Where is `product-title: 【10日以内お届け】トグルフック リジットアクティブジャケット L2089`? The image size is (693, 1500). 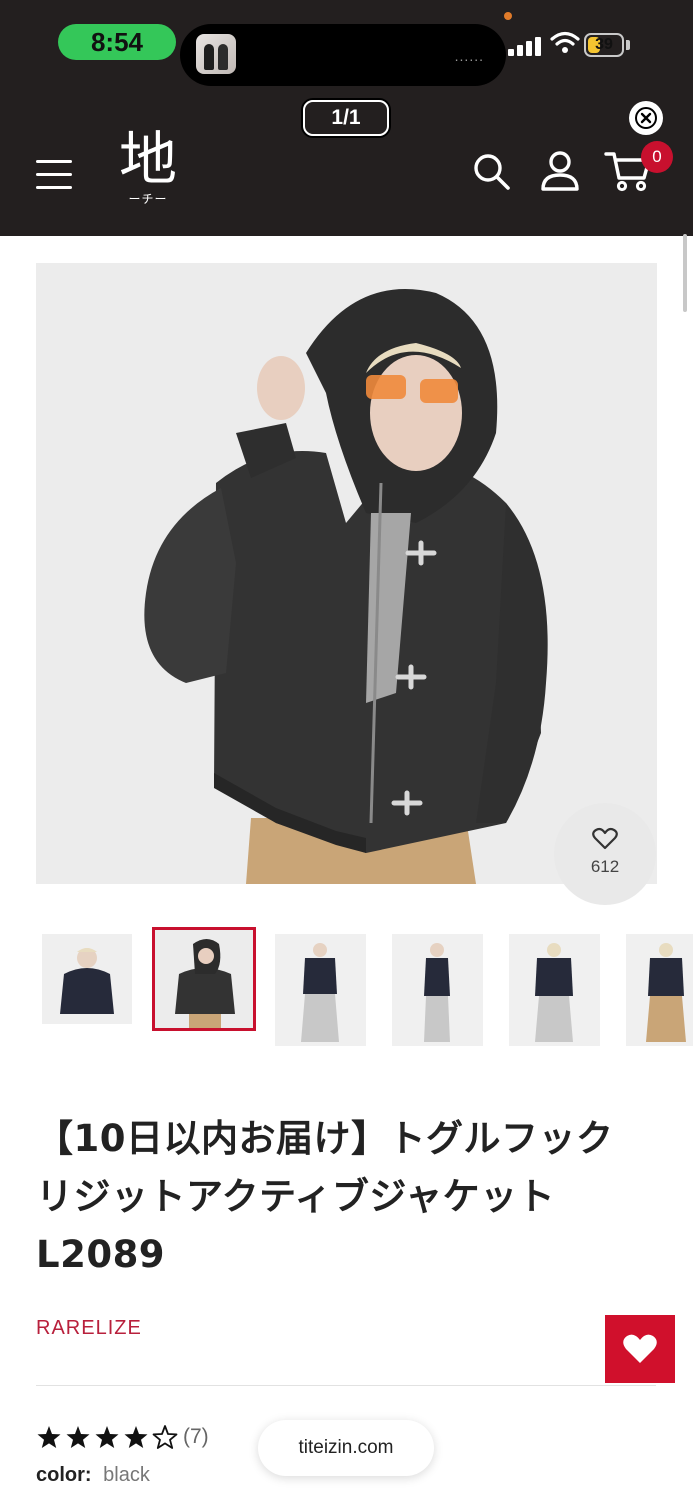 product-title: 【10日以内お届け】トグルフック リジットアクティブジャケット L2089 is located at coordinates (346, 1197).